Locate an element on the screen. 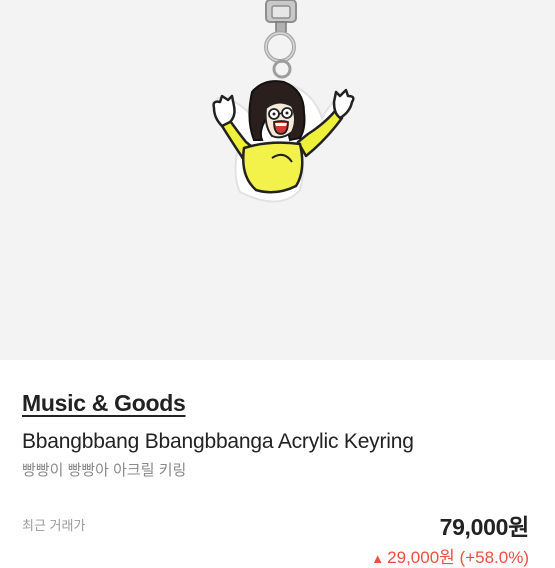 The height and width of the screenshot is (568, 555). brand-link: Music & Goods is located at coordinates (104, 403).